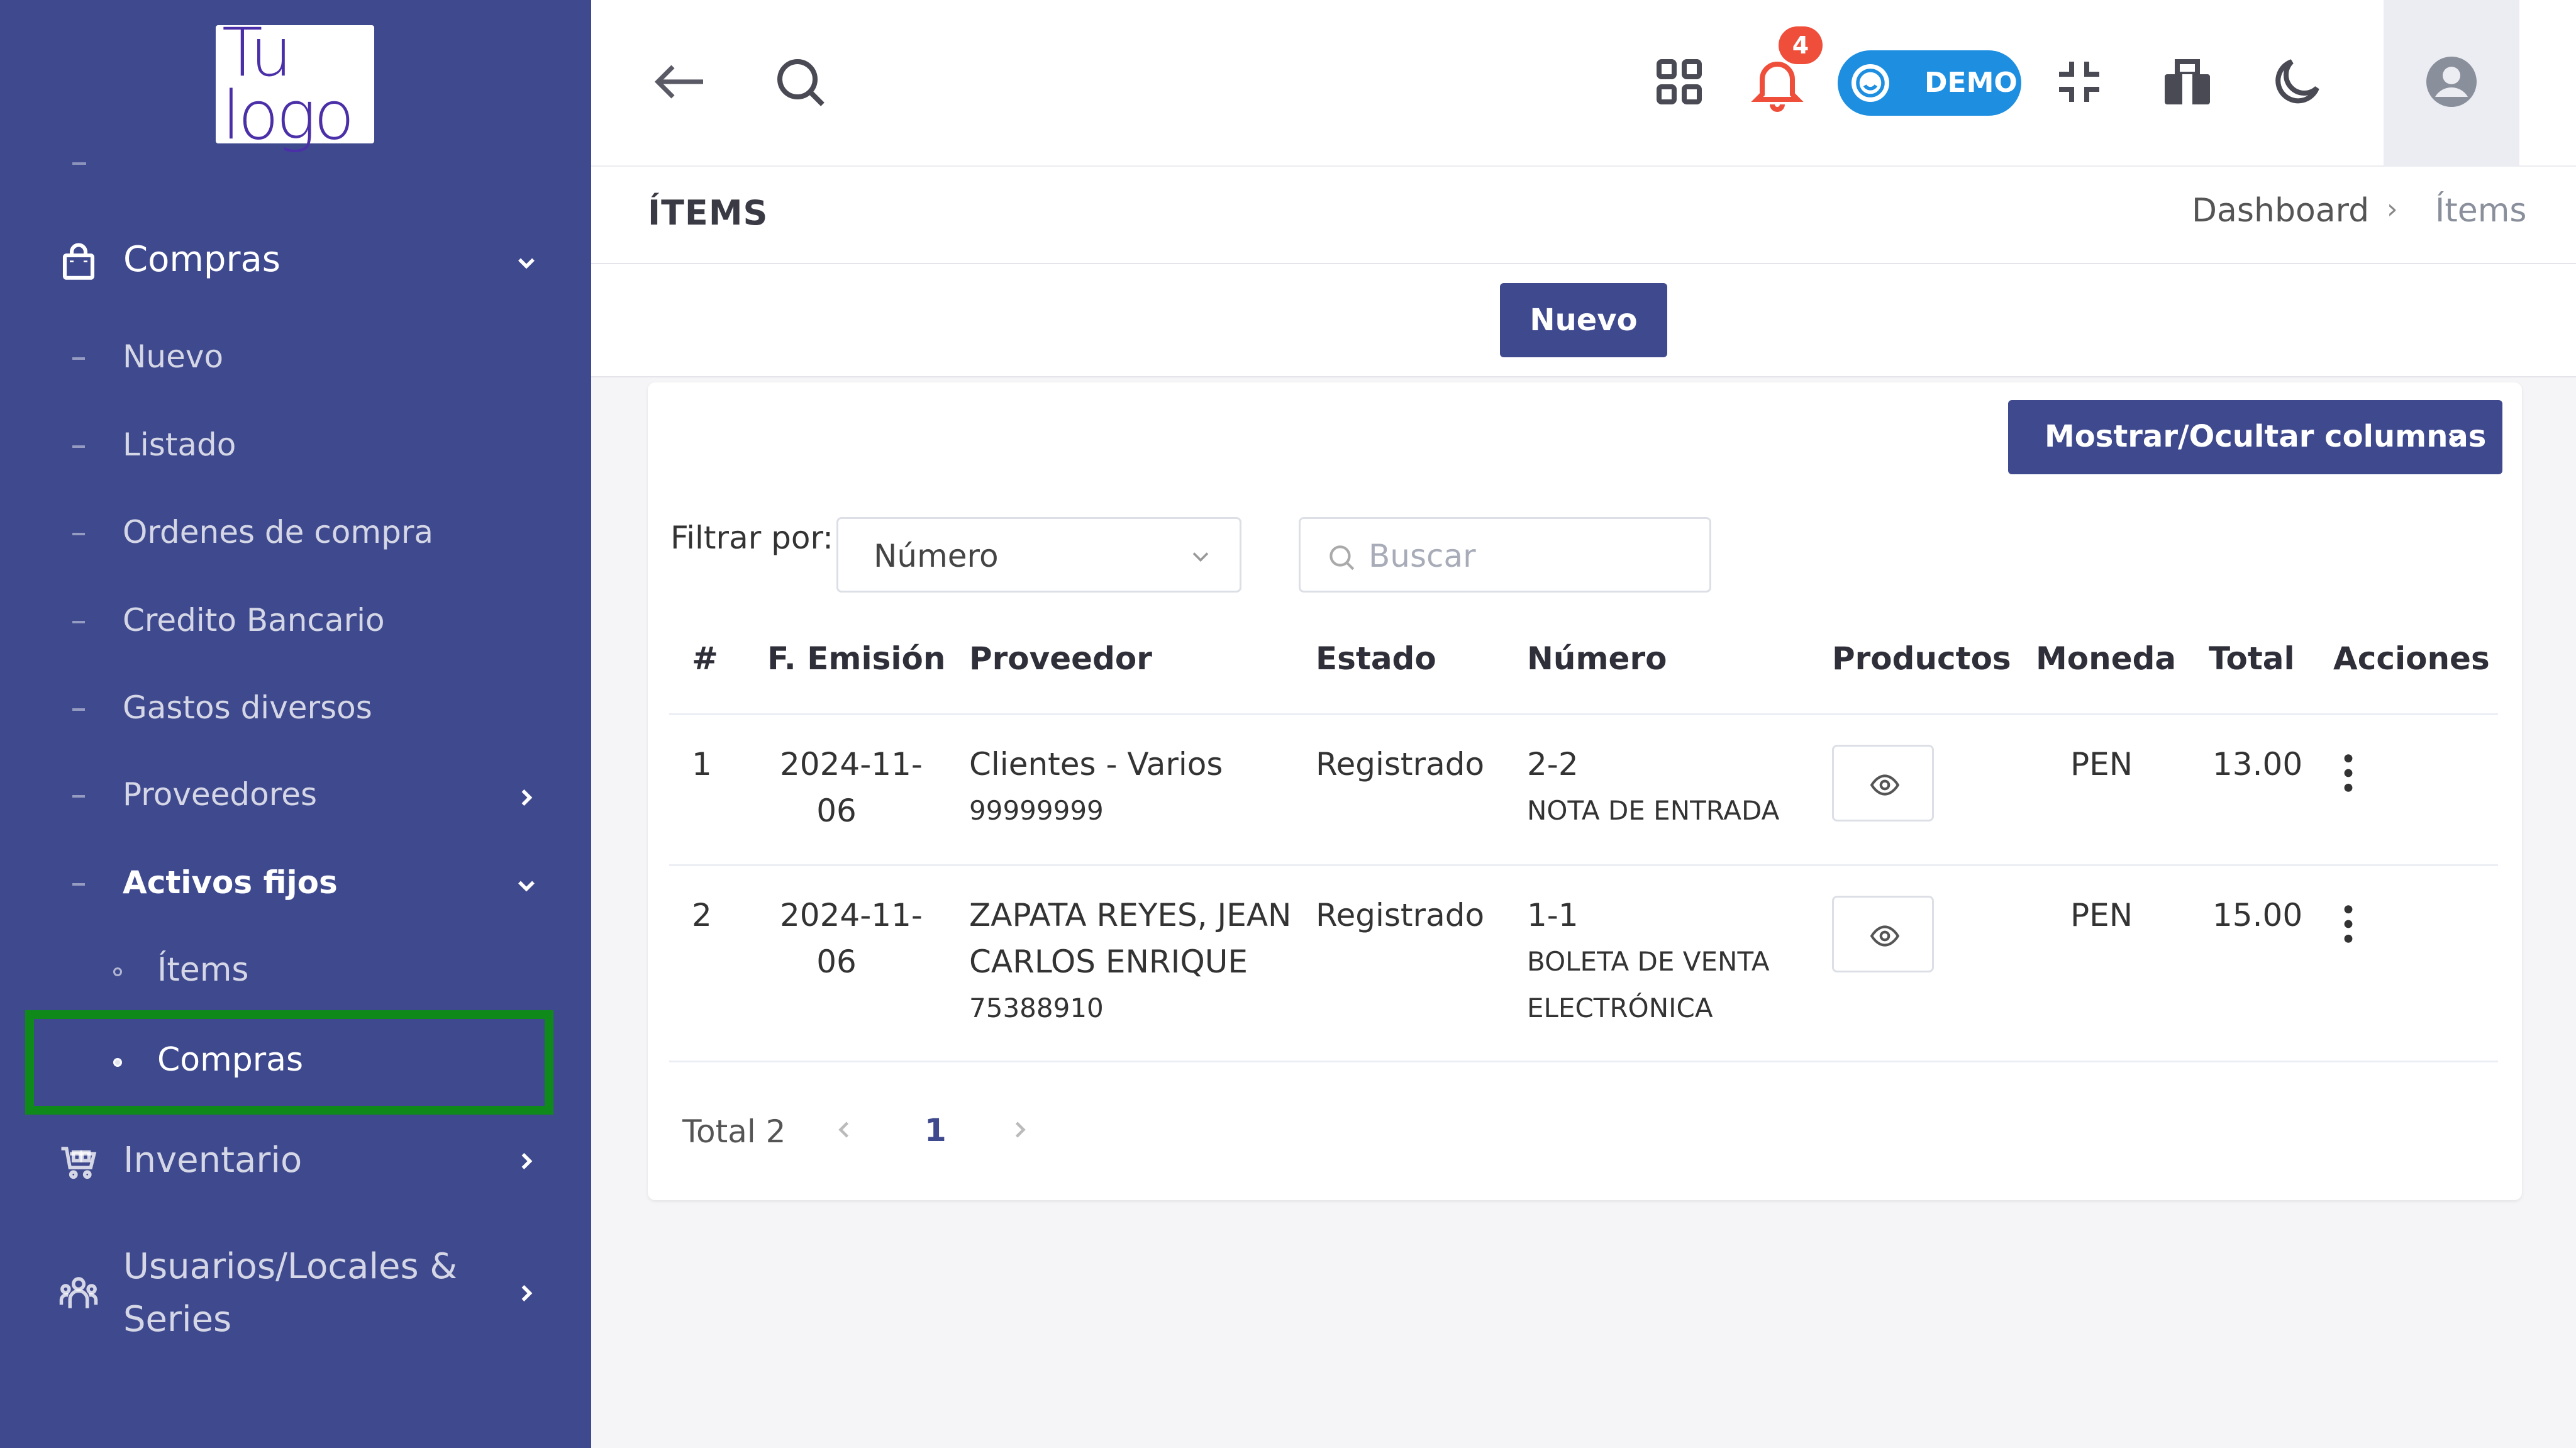  I want to click on pagination-page: 1, so click(935, 1130).